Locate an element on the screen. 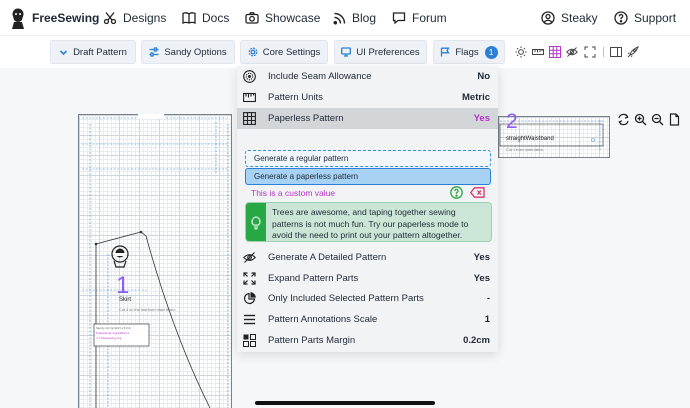 Image resolution: width=690 pixels, height=408 pixels. nav-showcase: Showcase is located at coordinates (282, 18).